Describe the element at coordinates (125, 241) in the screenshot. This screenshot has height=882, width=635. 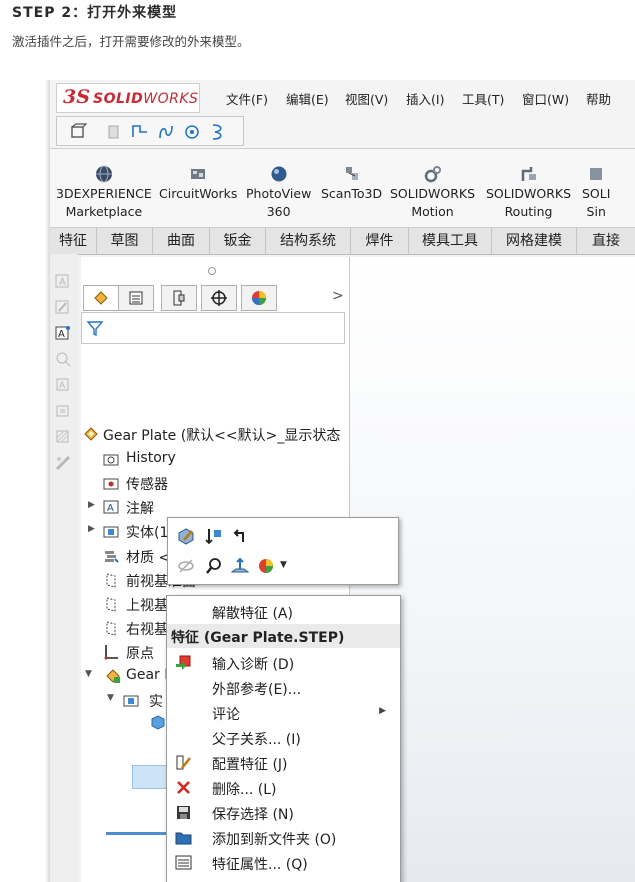
I see `tab-sketch: 草图` at that location.